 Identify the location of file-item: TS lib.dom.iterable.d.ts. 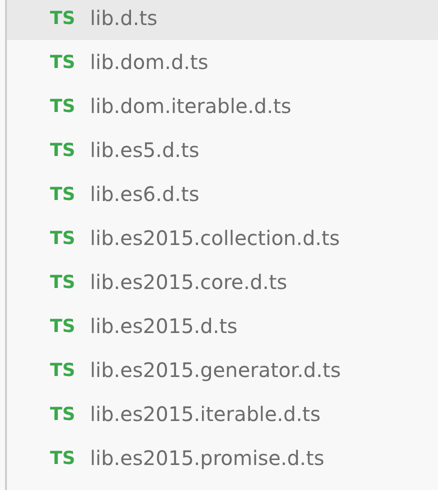
(222, 106).